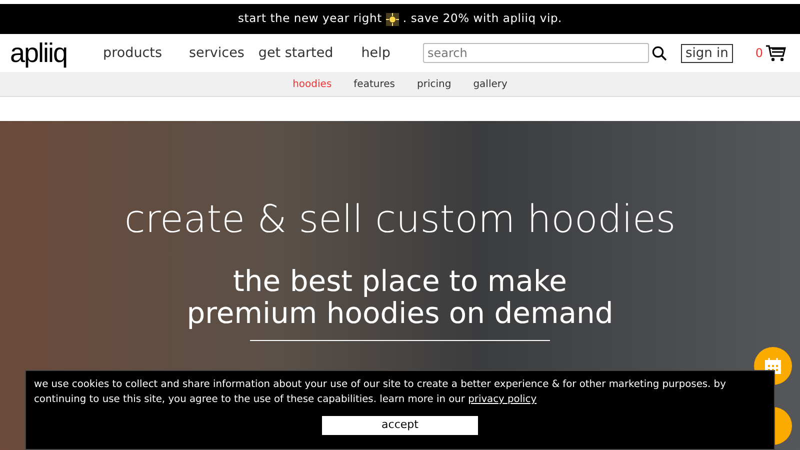  I want to click on subnav-tab: gallery, so click(490, 84).